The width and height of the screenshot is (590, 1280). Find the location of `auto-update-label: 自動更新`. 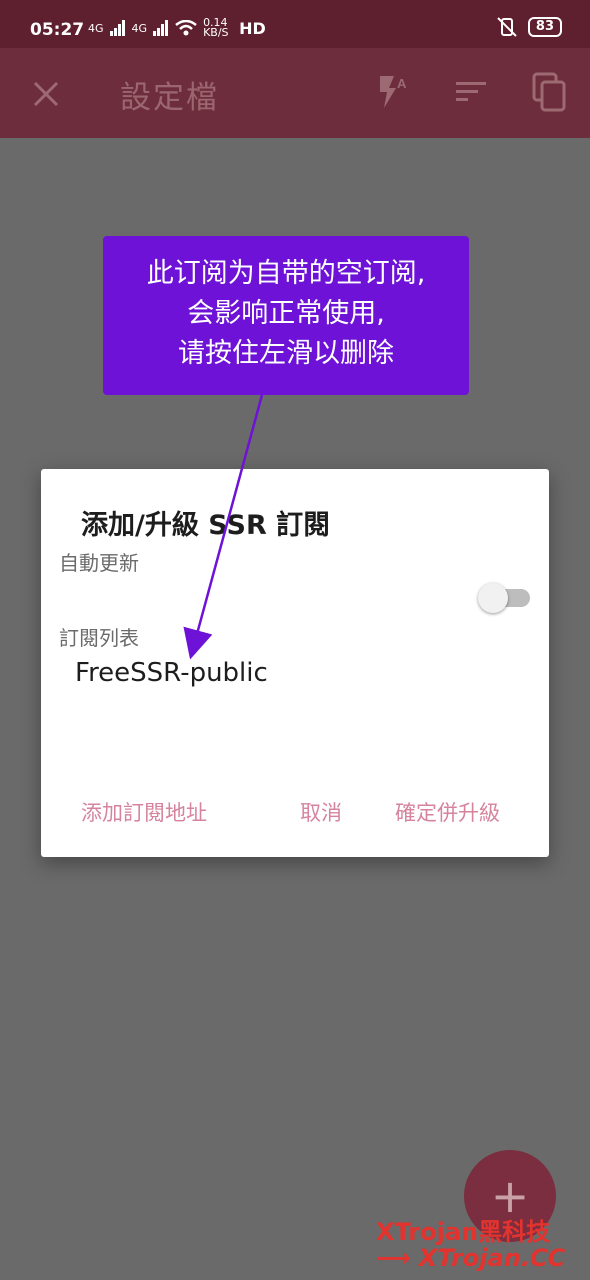

auto-update-label: 自動更新 is located at coordinates (99, 563).